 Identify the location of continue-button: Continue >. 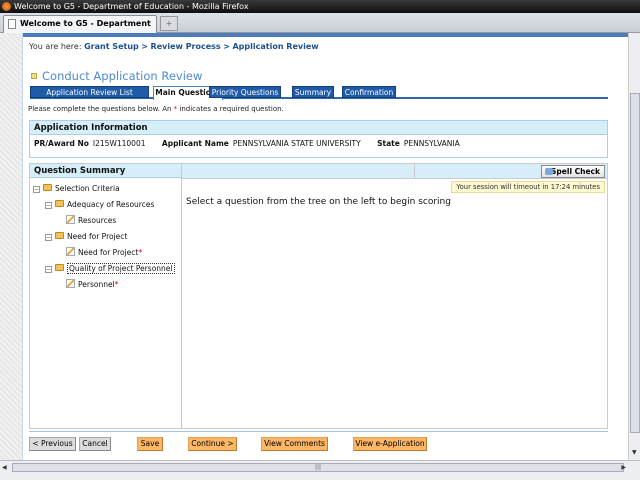
(212, 444).